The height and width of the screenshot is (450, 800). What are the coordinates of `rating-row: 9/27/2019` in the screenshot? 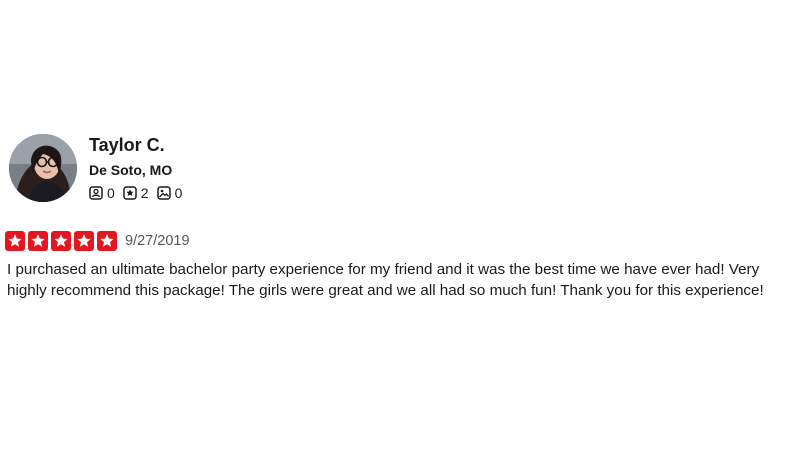 It's located at (97, 241).